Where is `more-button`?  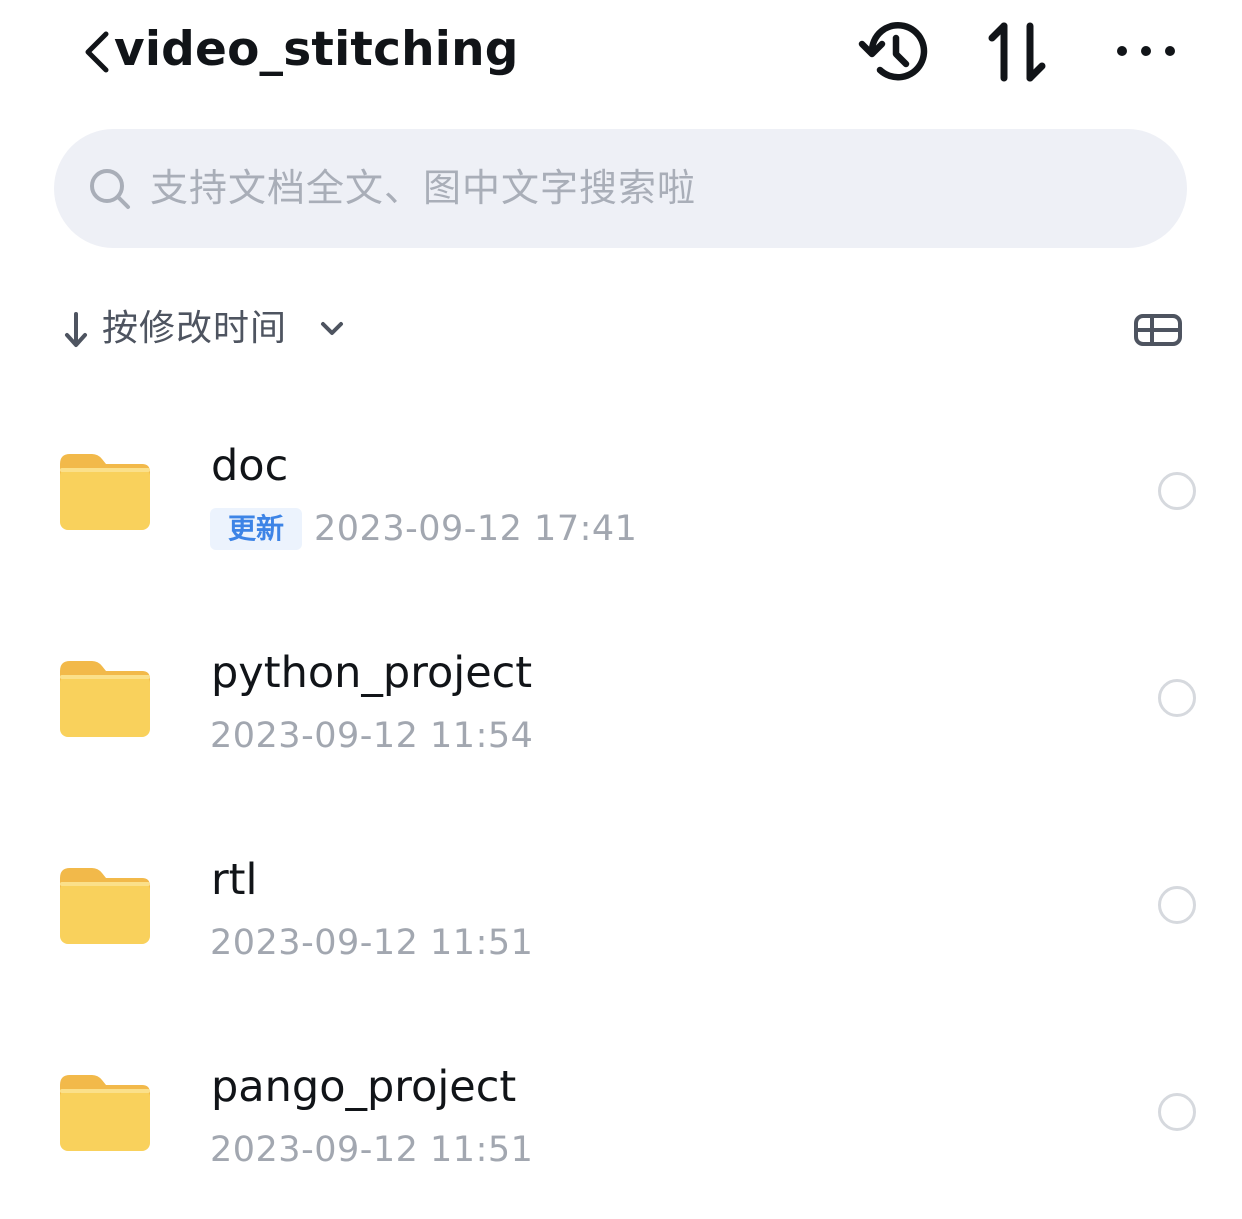
more-button is located at coordinates (1146, 52).